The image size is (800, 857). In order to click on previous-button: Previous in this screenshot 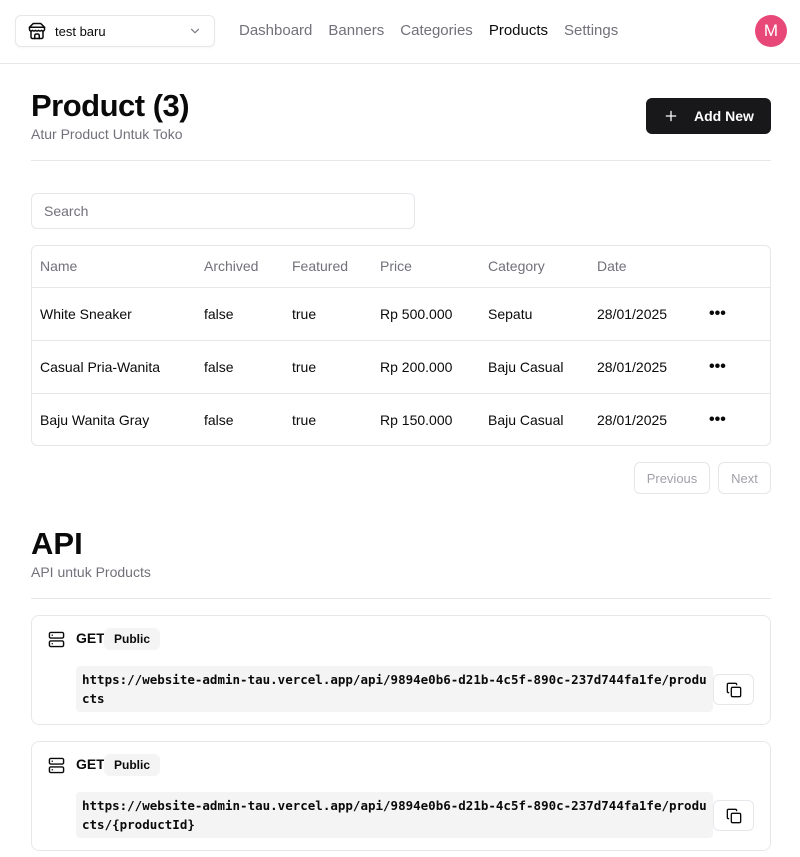, I will do `click(672, 478)`.